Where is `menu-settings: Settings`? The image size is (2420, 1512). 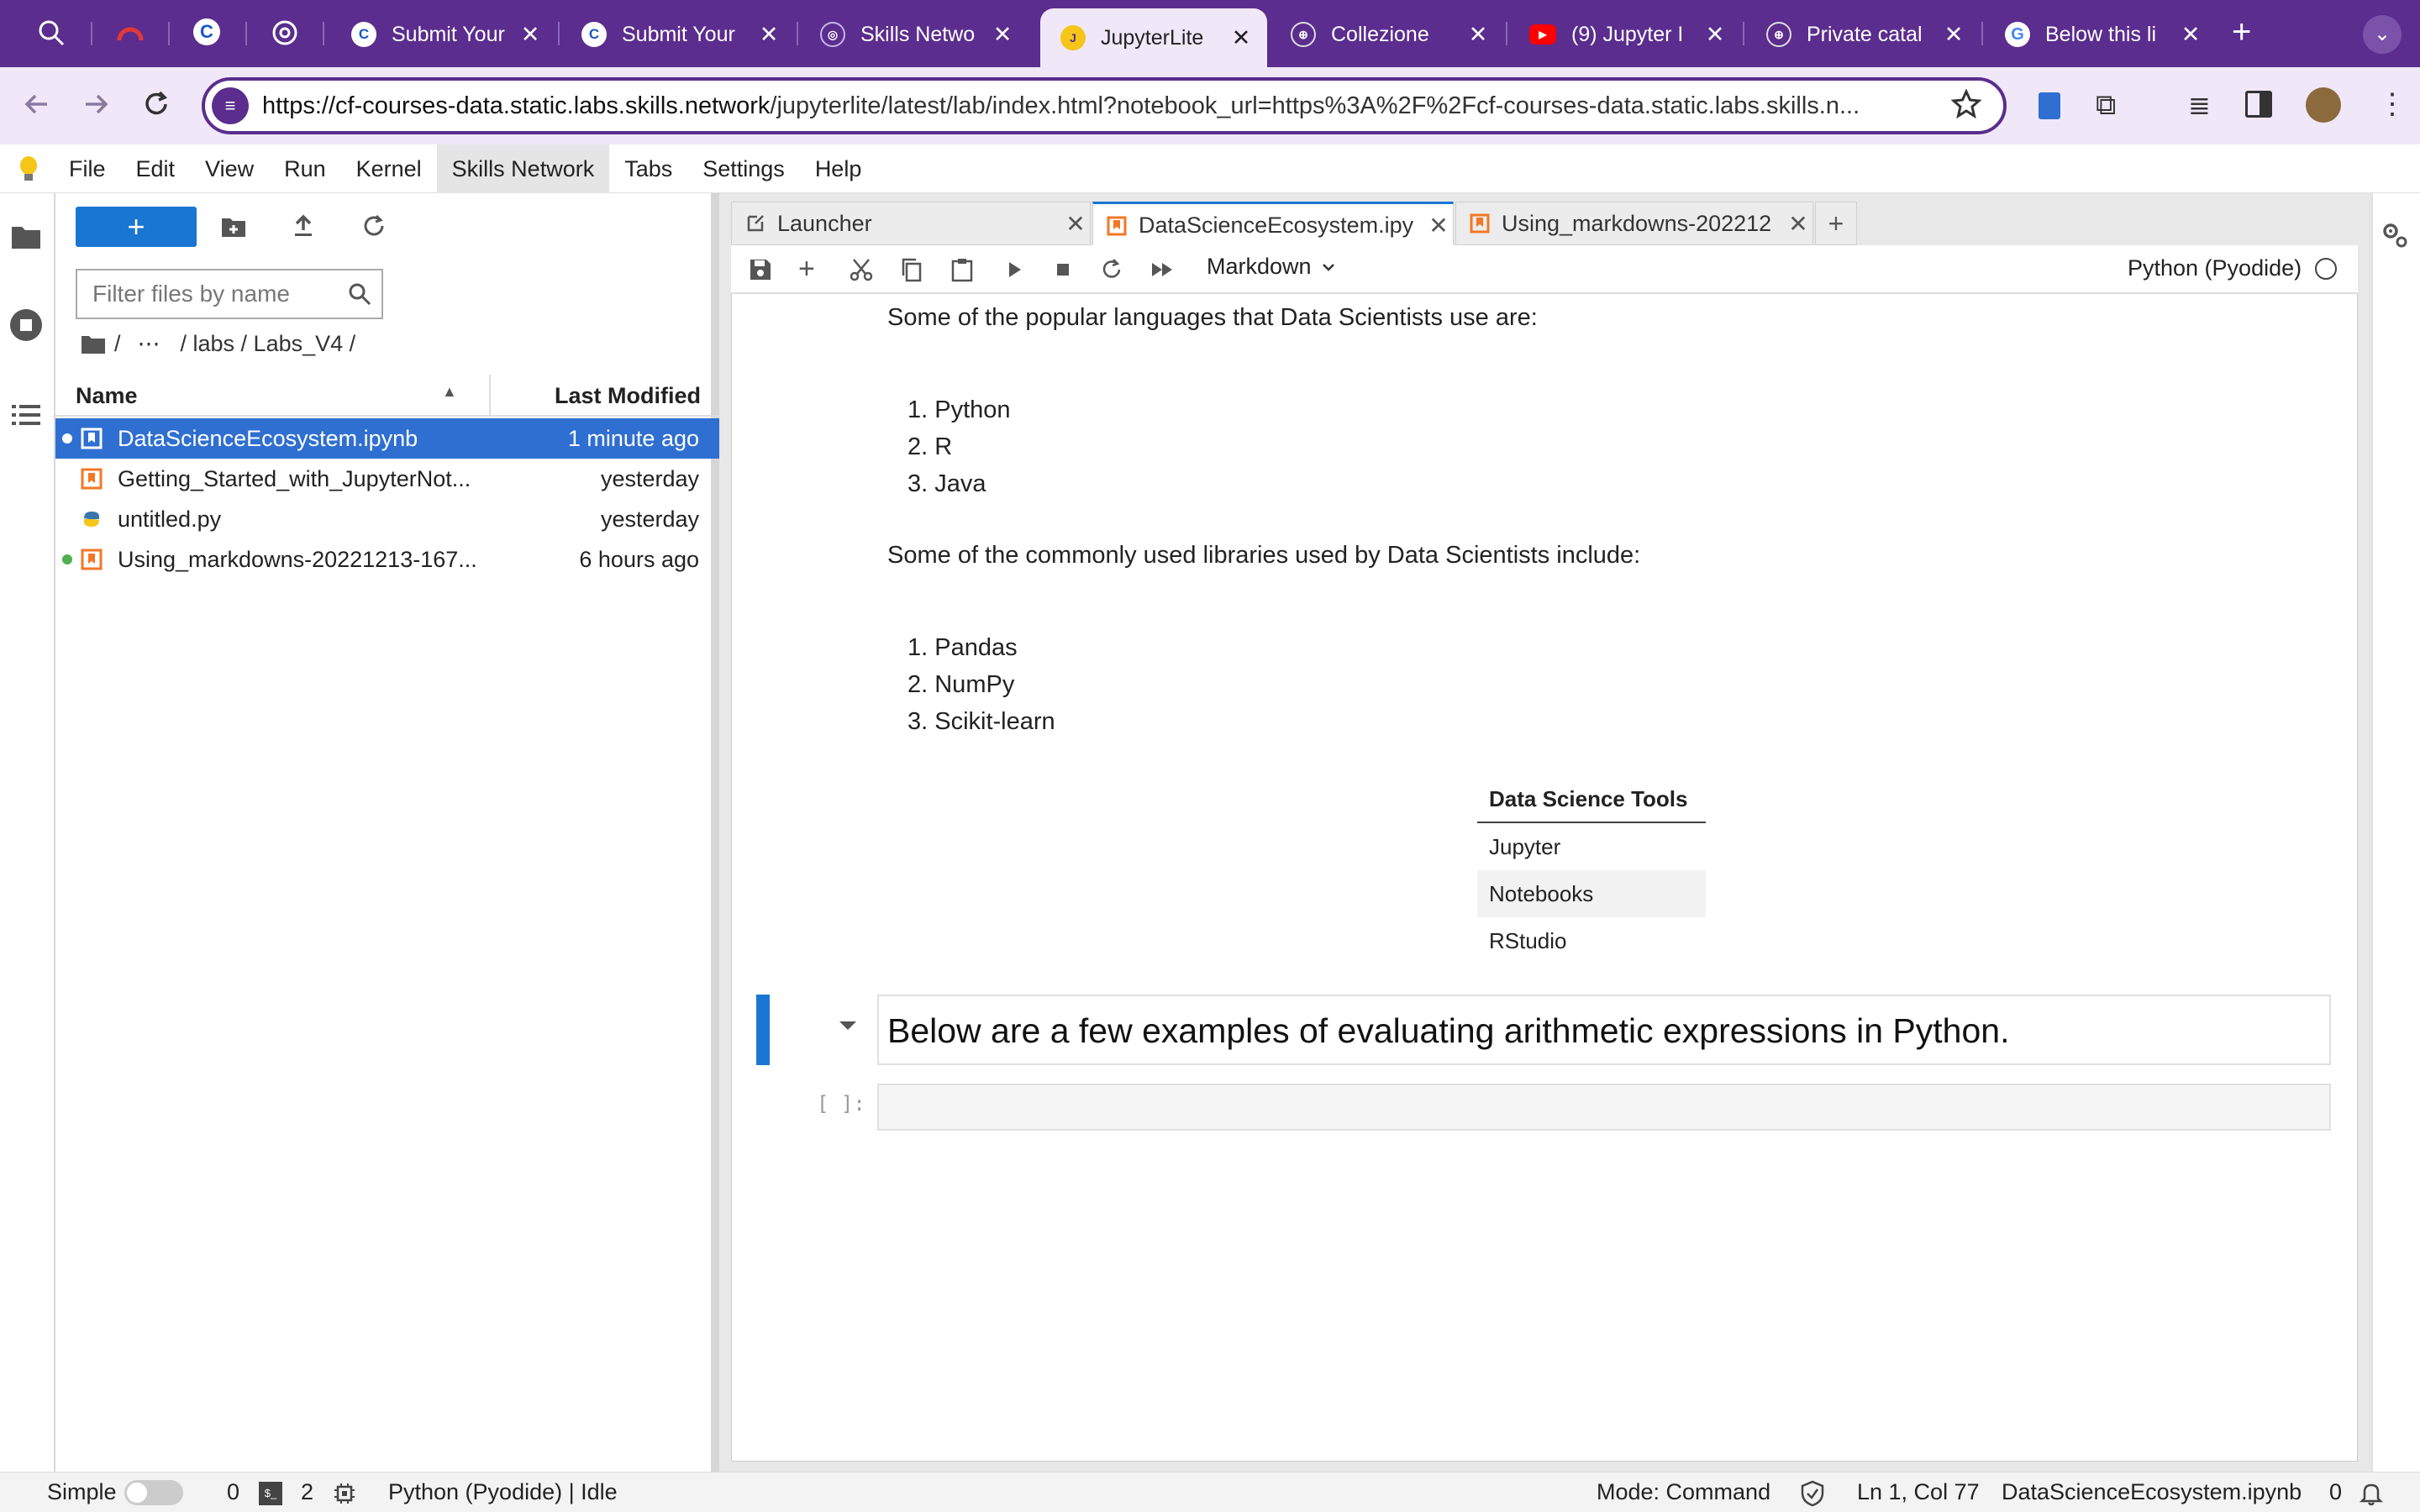 menu-settings: Settings is located at coordinates (743, 168).